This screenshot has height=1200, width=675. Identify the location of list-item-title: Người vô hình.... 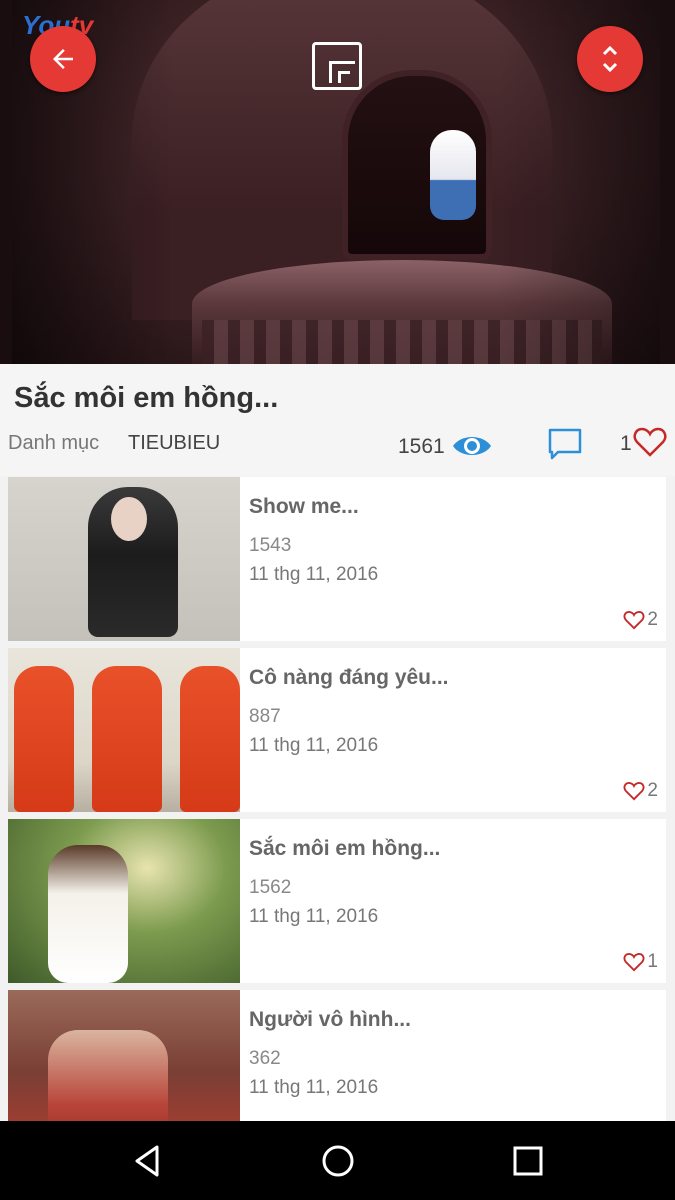
(330, 1020).